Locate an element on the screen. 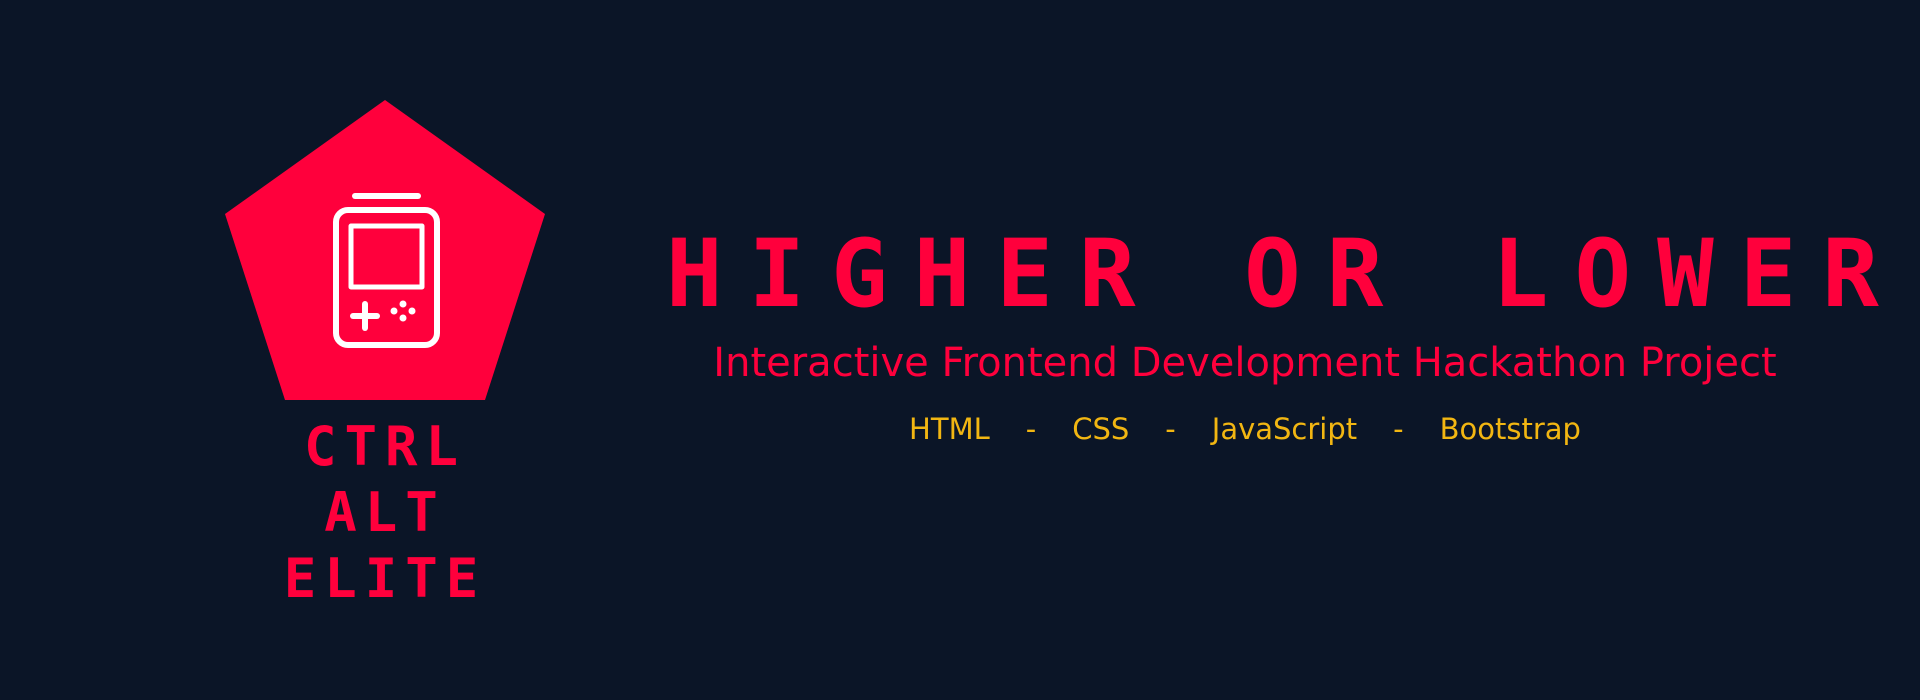  team-name-line-1: CTRL is located at coordinates (385, 446).